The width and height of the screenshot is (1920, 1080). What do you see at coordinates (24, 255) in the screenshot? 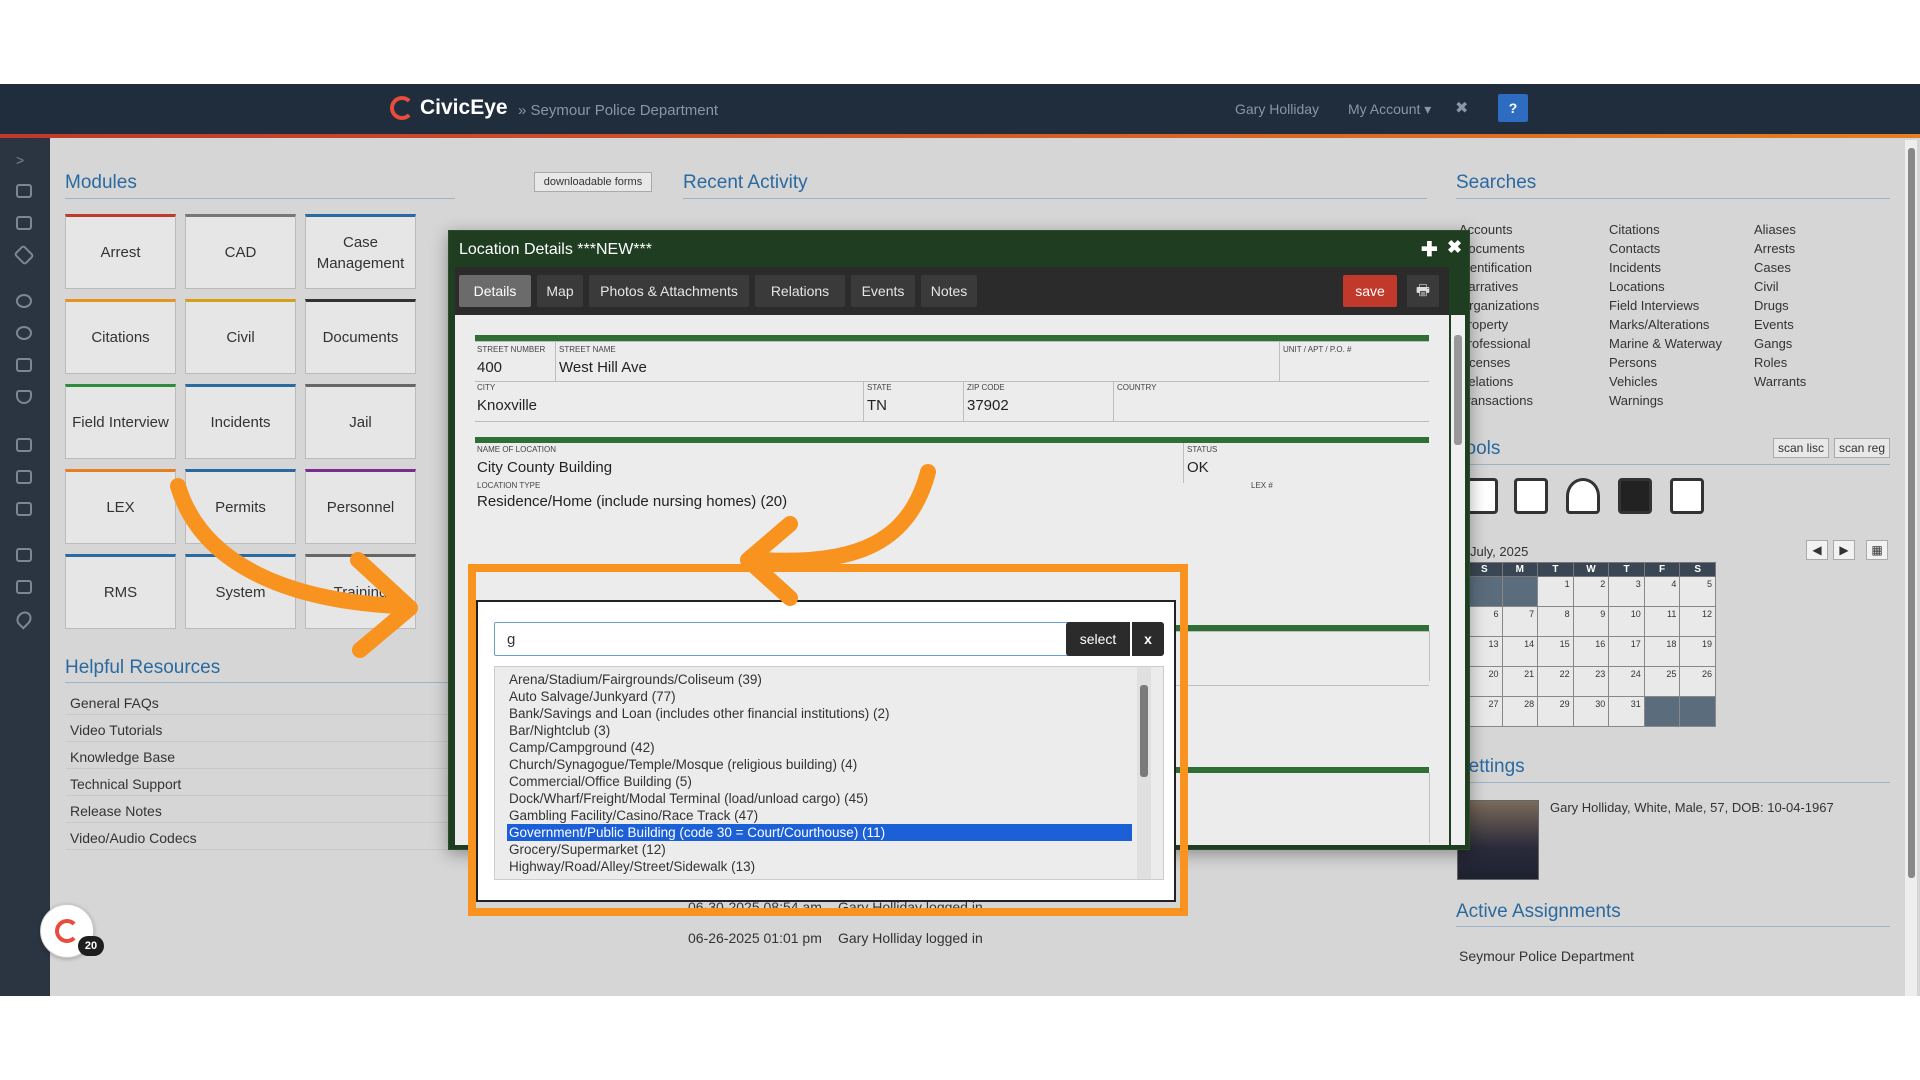
I see `tag-icon` at bounding box center [24, 255].